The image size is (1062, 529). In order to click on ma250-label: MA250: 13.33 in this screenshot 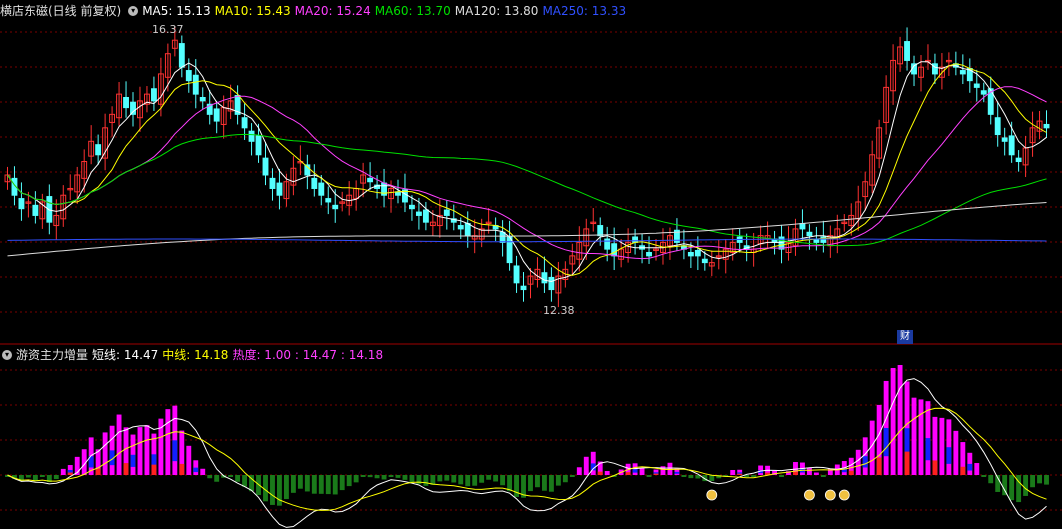, I will do `click(584, 11)`.